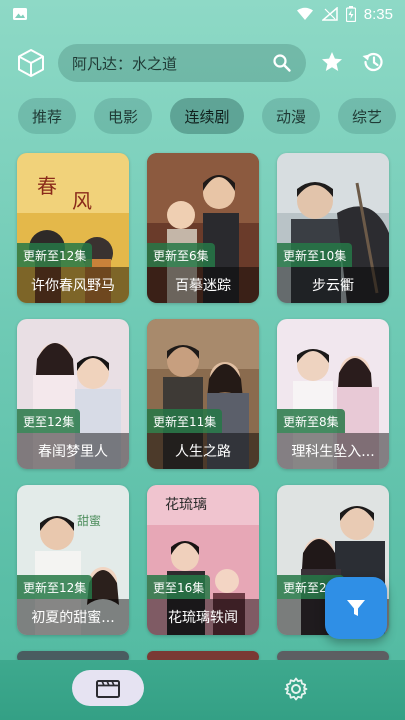  Describe the element at coordinates (73, 394) in the screenshot. I see `series-card: 更至12集 春闺梦里人` at that location.